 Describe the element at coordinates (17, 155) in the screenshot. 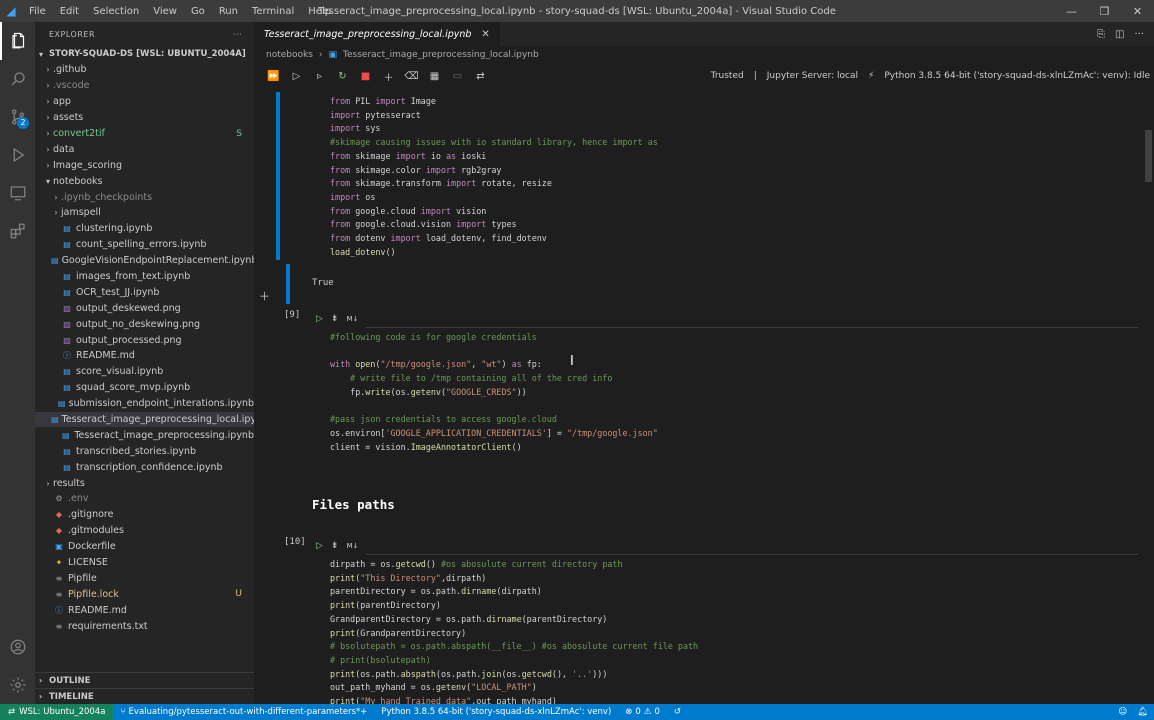

I see `run-debug-icon` at that location.